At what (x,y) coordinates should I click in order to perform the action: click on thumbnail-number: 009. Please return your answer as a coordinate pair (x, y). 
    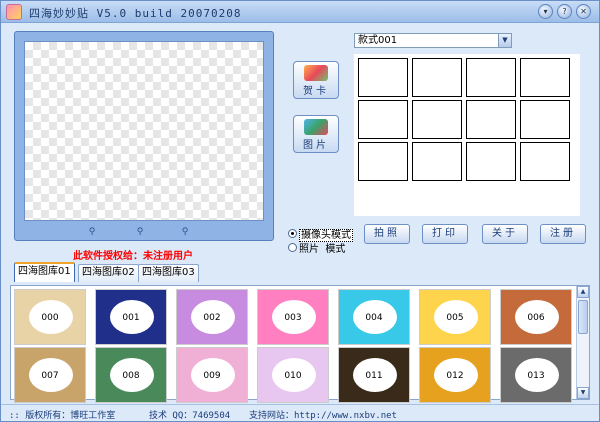
    Looking at the image, I should click on (212, 376).